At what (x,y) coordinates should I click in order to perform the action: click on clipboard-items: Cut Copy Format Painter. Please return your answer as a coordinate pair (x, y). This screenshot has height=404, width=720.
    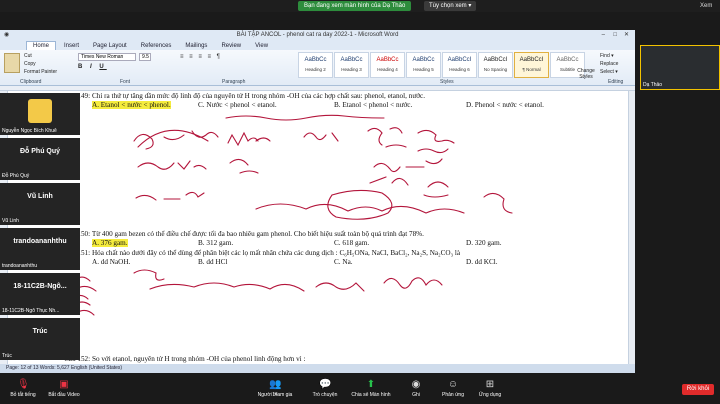
    Looking at the image, I should click on (40, 64).